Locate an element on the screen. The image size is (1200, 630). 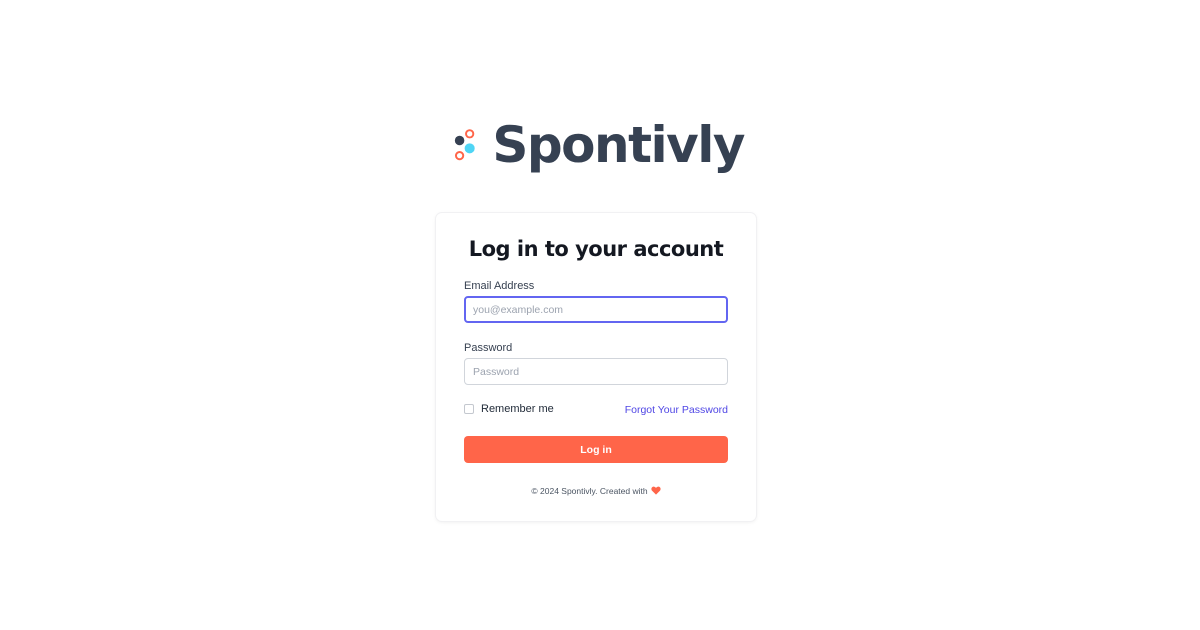
footer: © 2024 Spontivly. Created with is located at coordinates (596, 491).